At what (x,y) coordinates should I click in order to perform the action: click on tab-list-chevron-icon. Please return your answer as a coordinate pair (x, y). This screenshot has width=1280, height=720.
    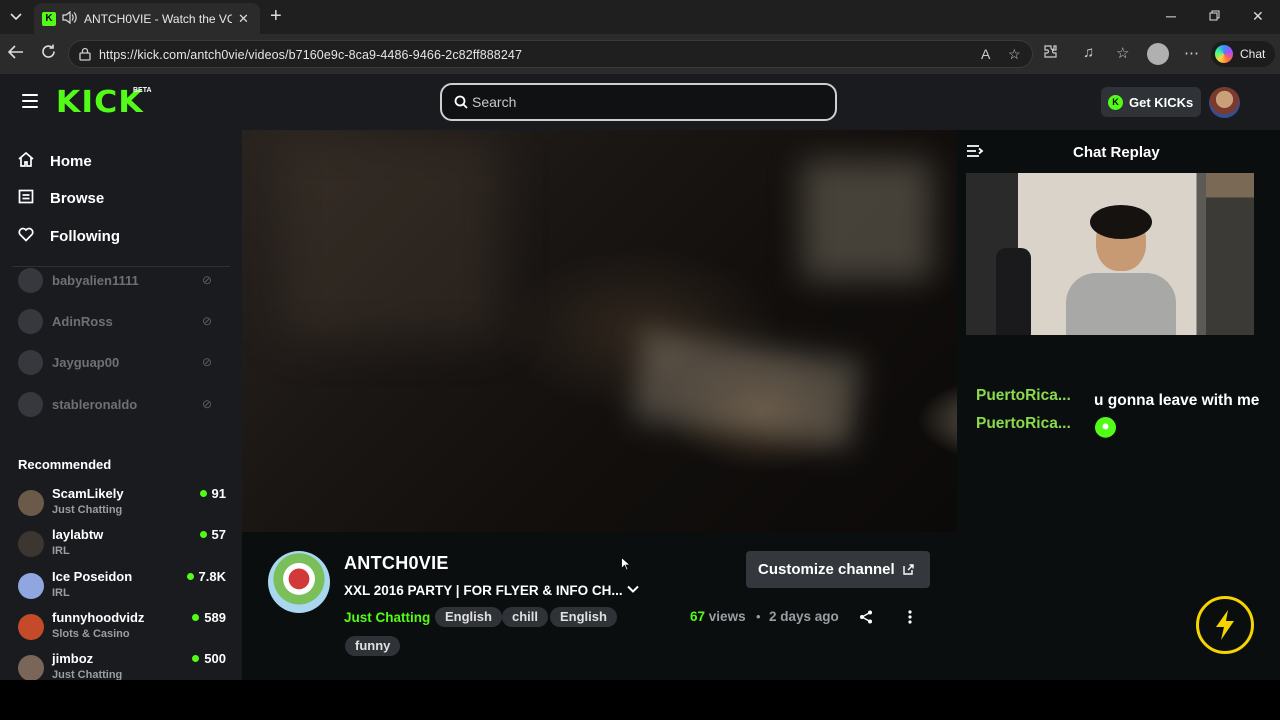
    Looking at the image, I should click on (16, 17).